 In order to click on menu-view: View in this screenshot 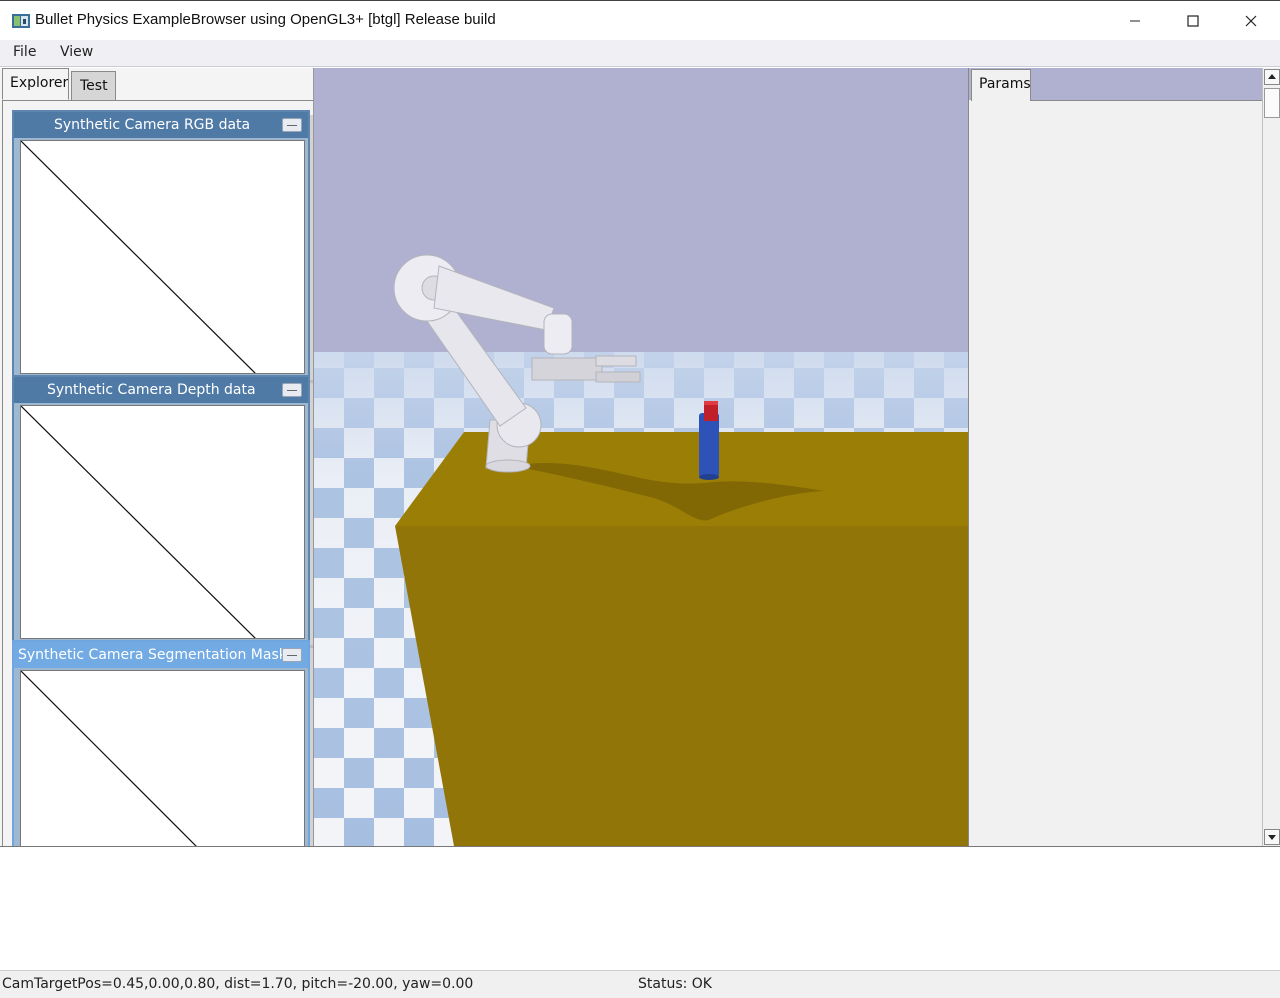, I will do `click(78, 52)`.